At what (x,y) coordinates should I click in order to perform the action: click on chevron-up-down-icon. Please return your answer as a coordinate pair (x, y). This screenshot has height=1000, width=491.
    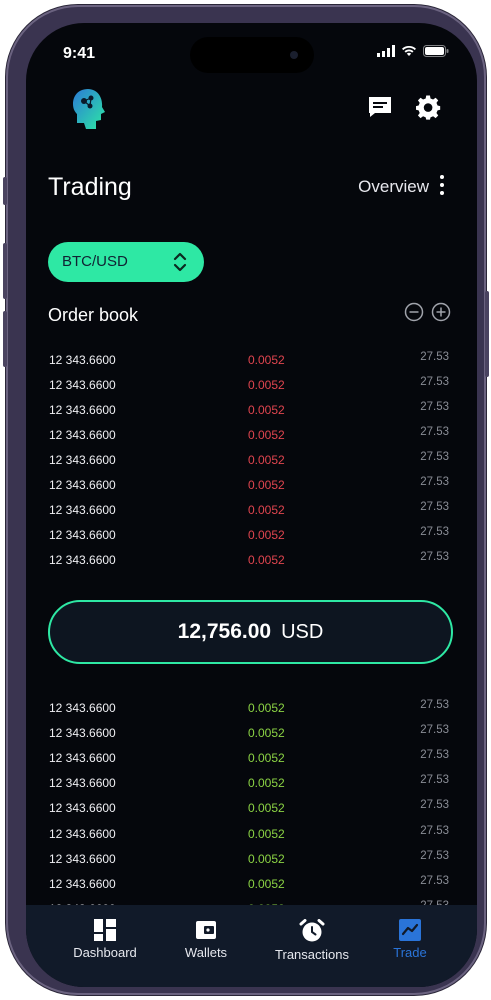
    Looking at the image, I should click on (180, 262).